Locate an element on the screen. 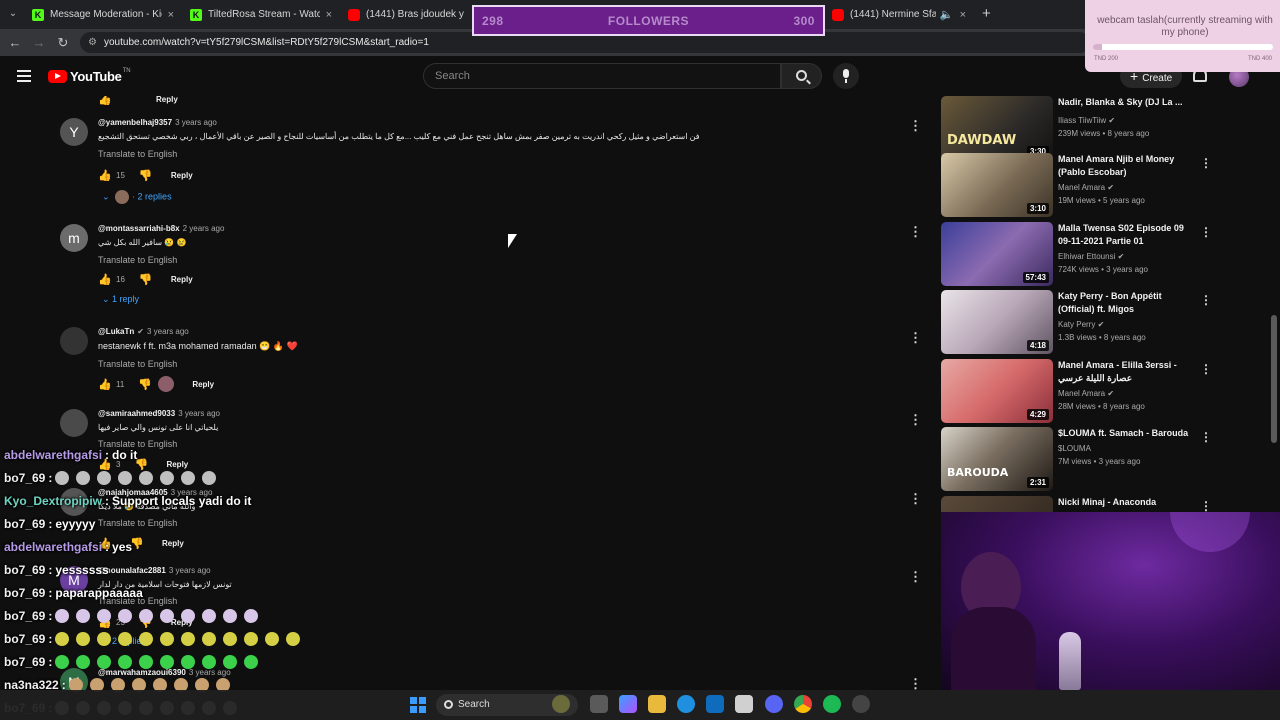  channel-name: Katy Perry ✔ is located at coordinates (1081, 324).